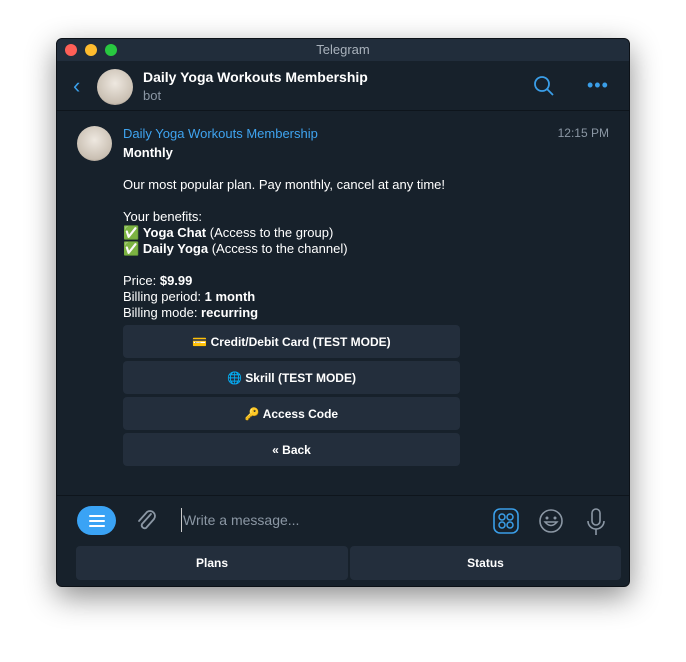  I want to click on title-bar: Telegram, so click(343, 50).